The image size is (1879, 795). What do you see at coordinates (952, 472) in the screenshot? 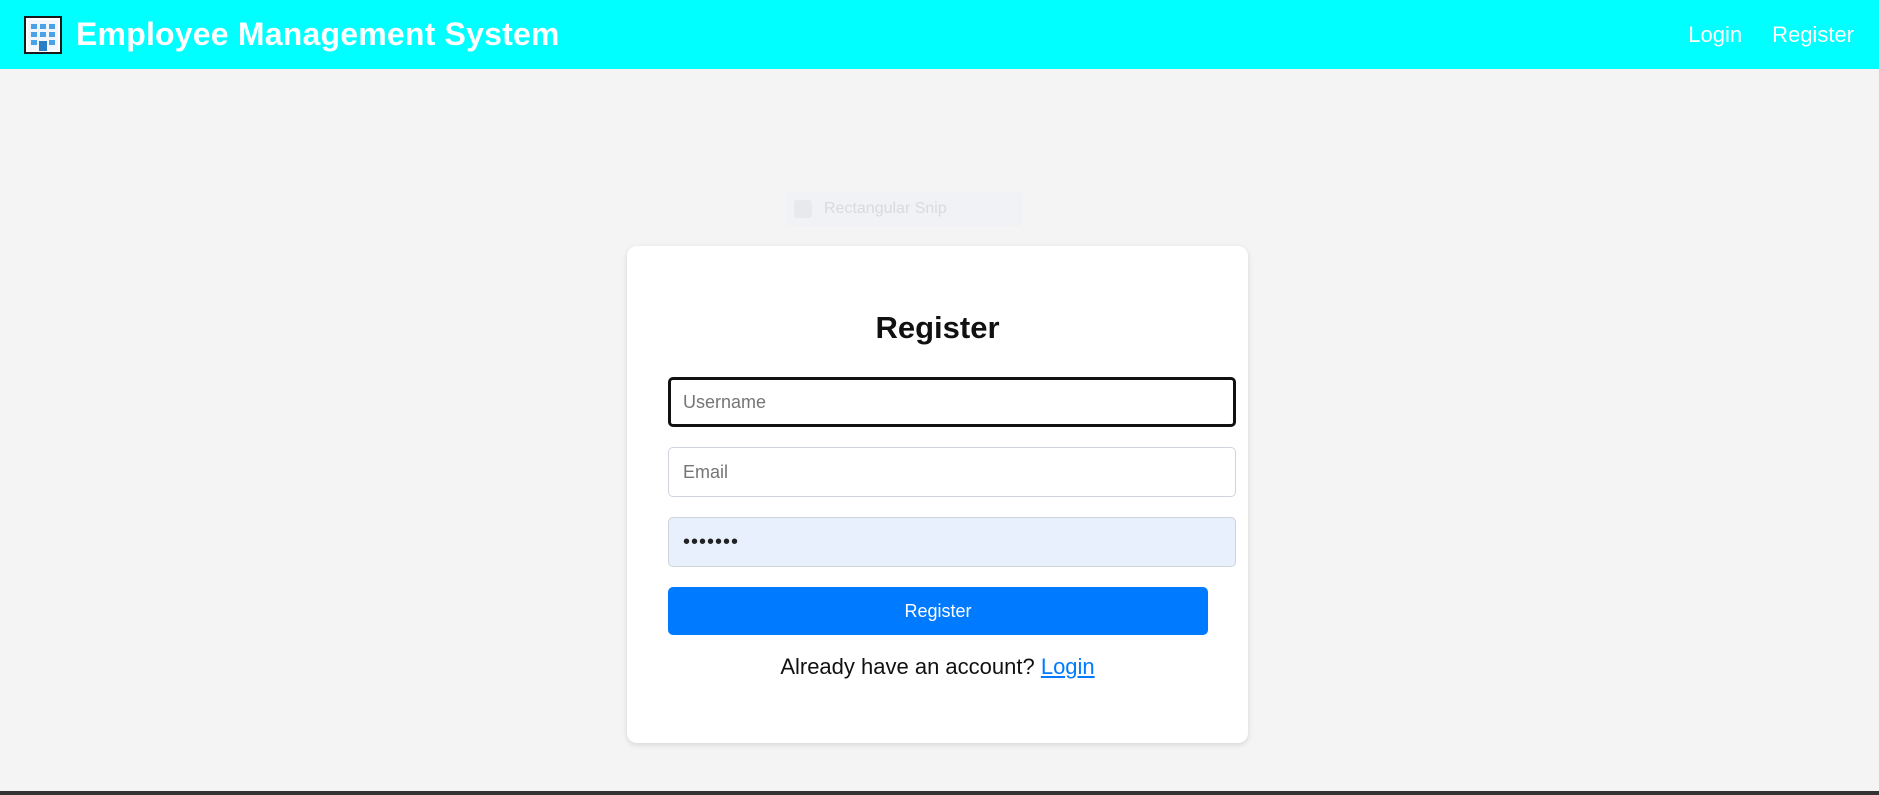
I see `email-input` at bounding box center [952, 472].